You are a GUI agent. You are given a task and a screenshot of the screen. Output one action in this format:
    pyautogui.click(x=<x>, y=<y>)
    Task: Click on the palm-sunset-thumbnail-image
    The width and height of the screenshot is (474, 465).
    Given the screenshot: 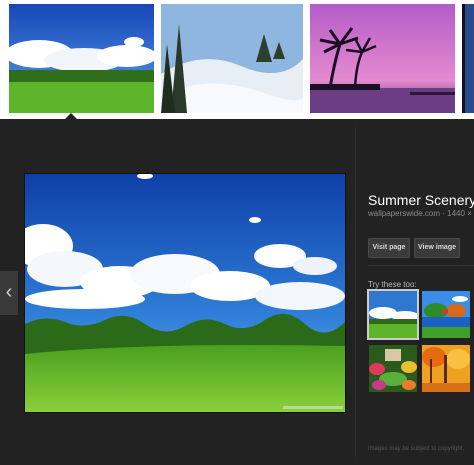 What is the action you would take?
    pyautogui.click(x=382, y=58)
    